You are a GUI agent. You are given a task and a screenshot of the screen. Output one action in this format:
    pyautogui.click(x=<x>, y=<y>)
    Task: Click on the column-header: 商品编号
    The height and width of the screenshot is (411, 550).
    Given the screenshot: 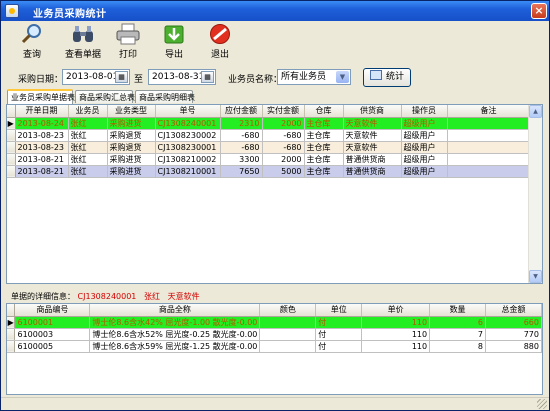 What is the action you would take?
    pyautogui.click(x=52, y=310)
    